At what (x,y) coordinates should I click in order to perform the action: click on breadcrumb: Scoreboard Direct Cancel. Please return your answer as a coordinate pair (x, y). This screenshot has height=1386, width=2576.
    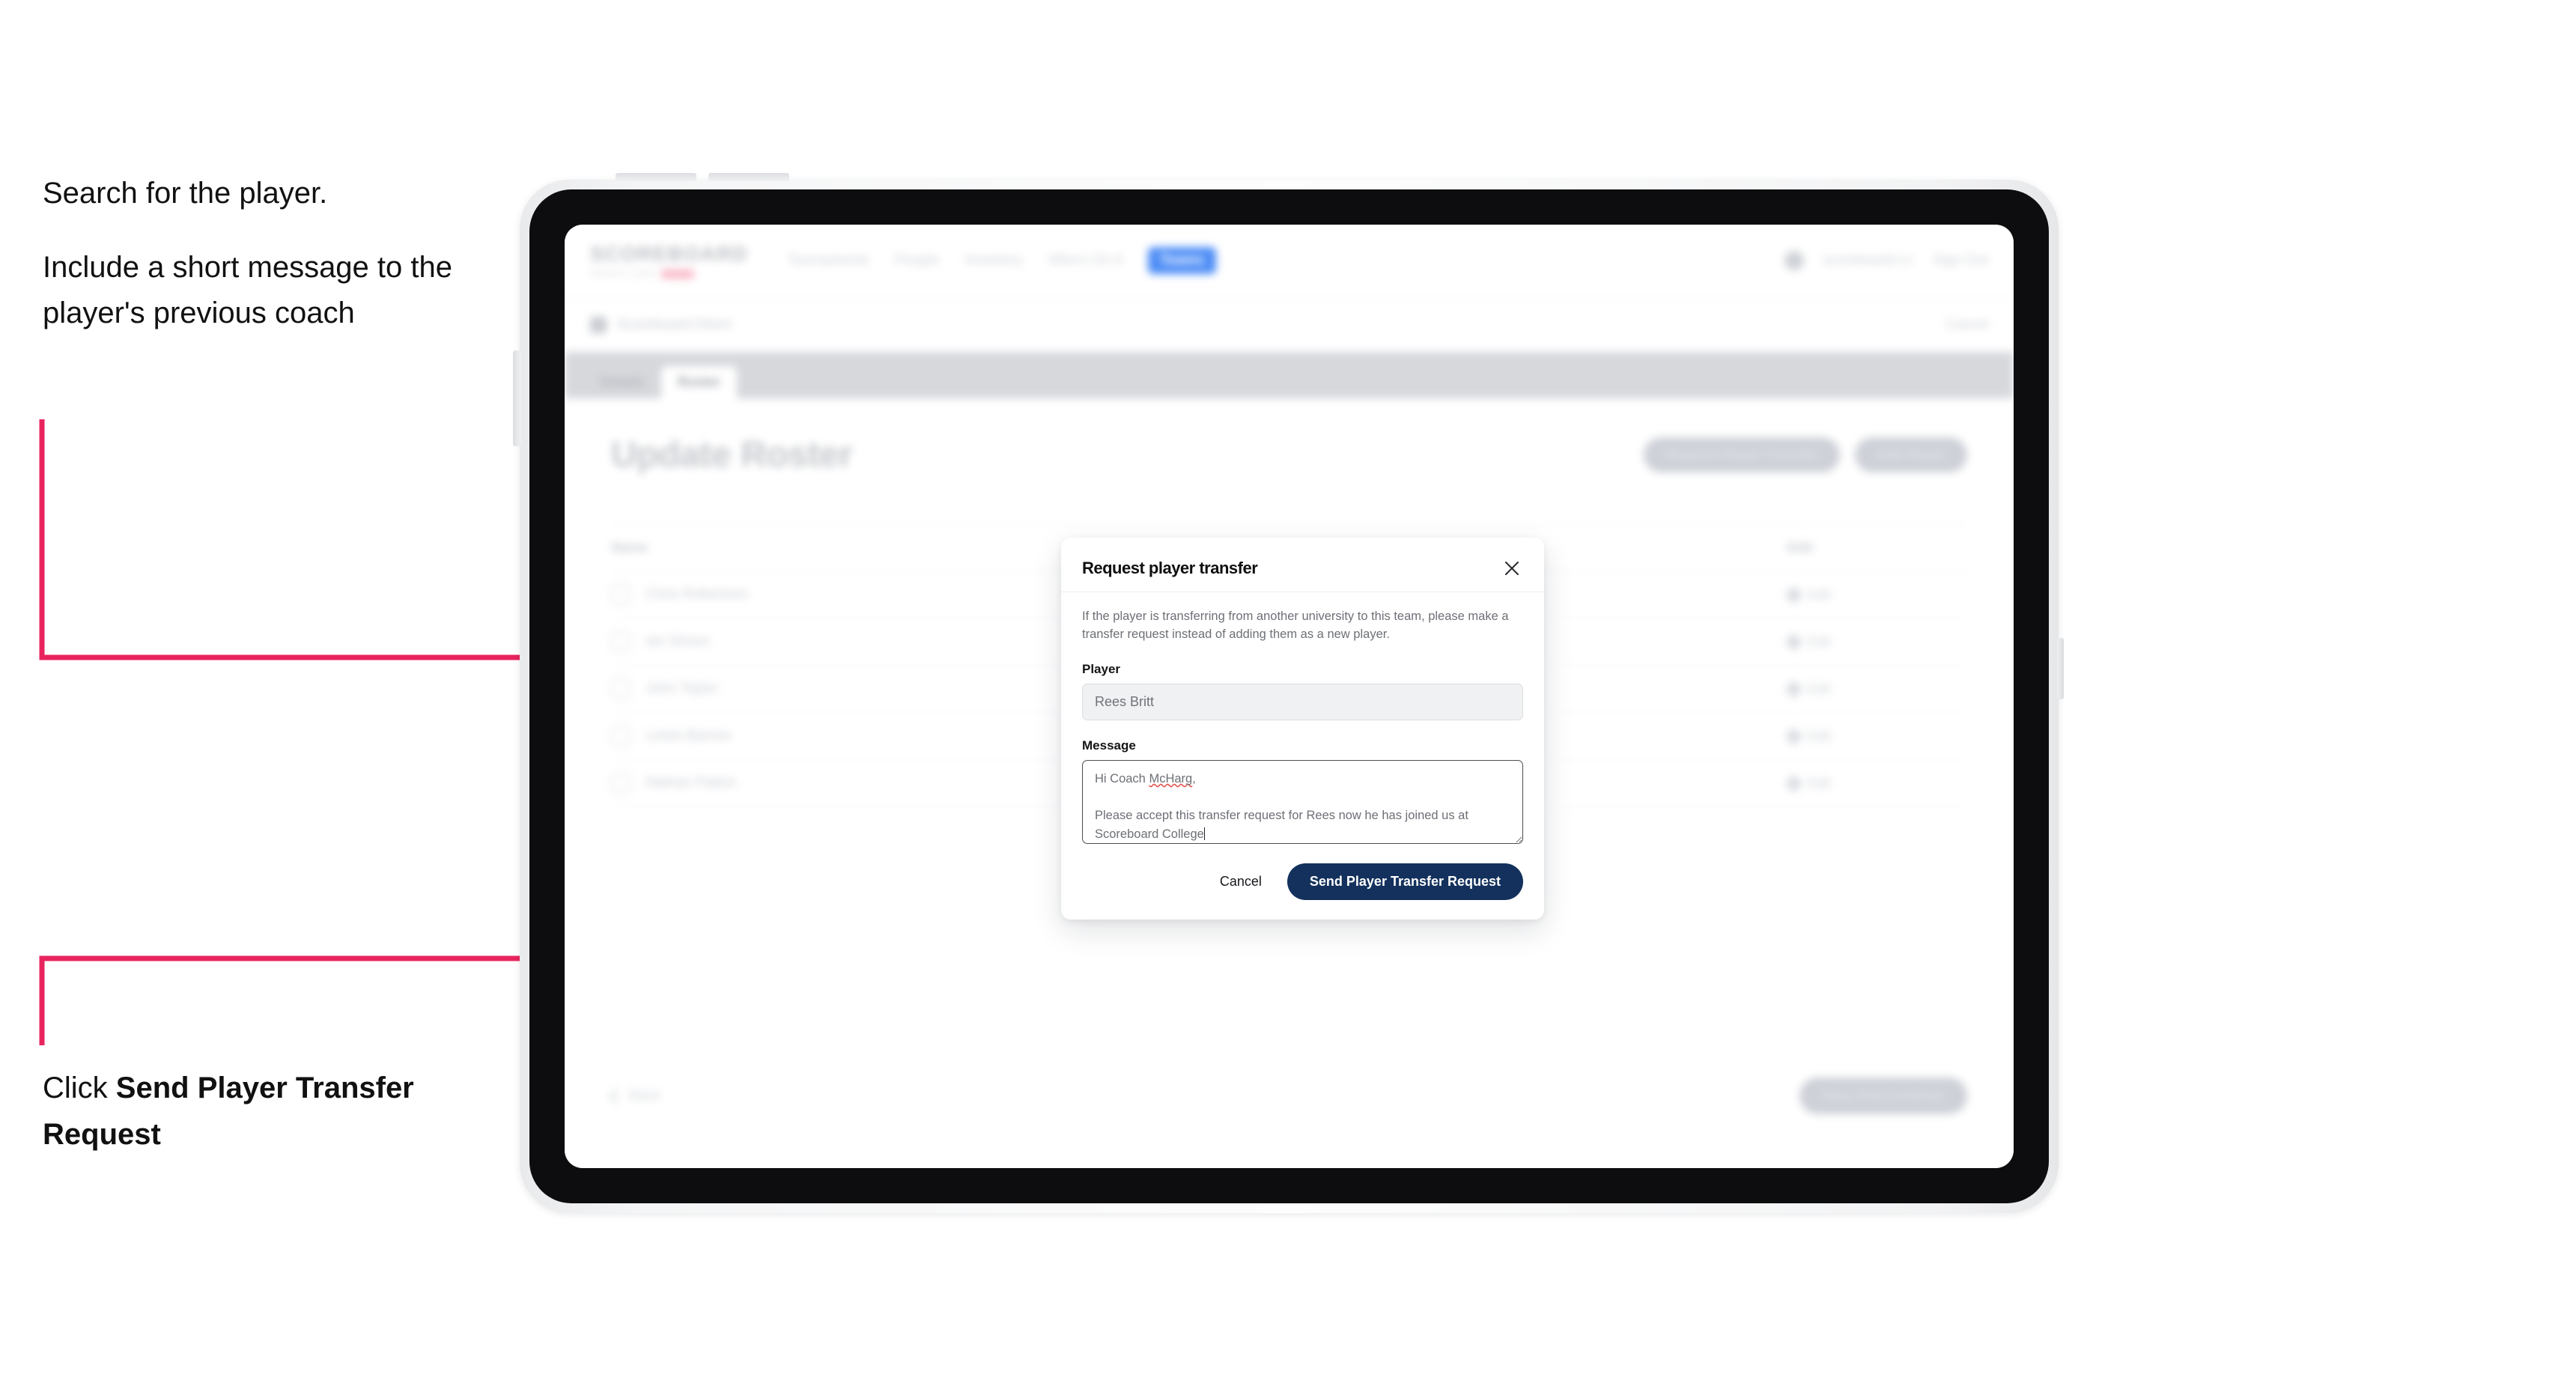
    Looking at the image, I should click on (1289, 325).